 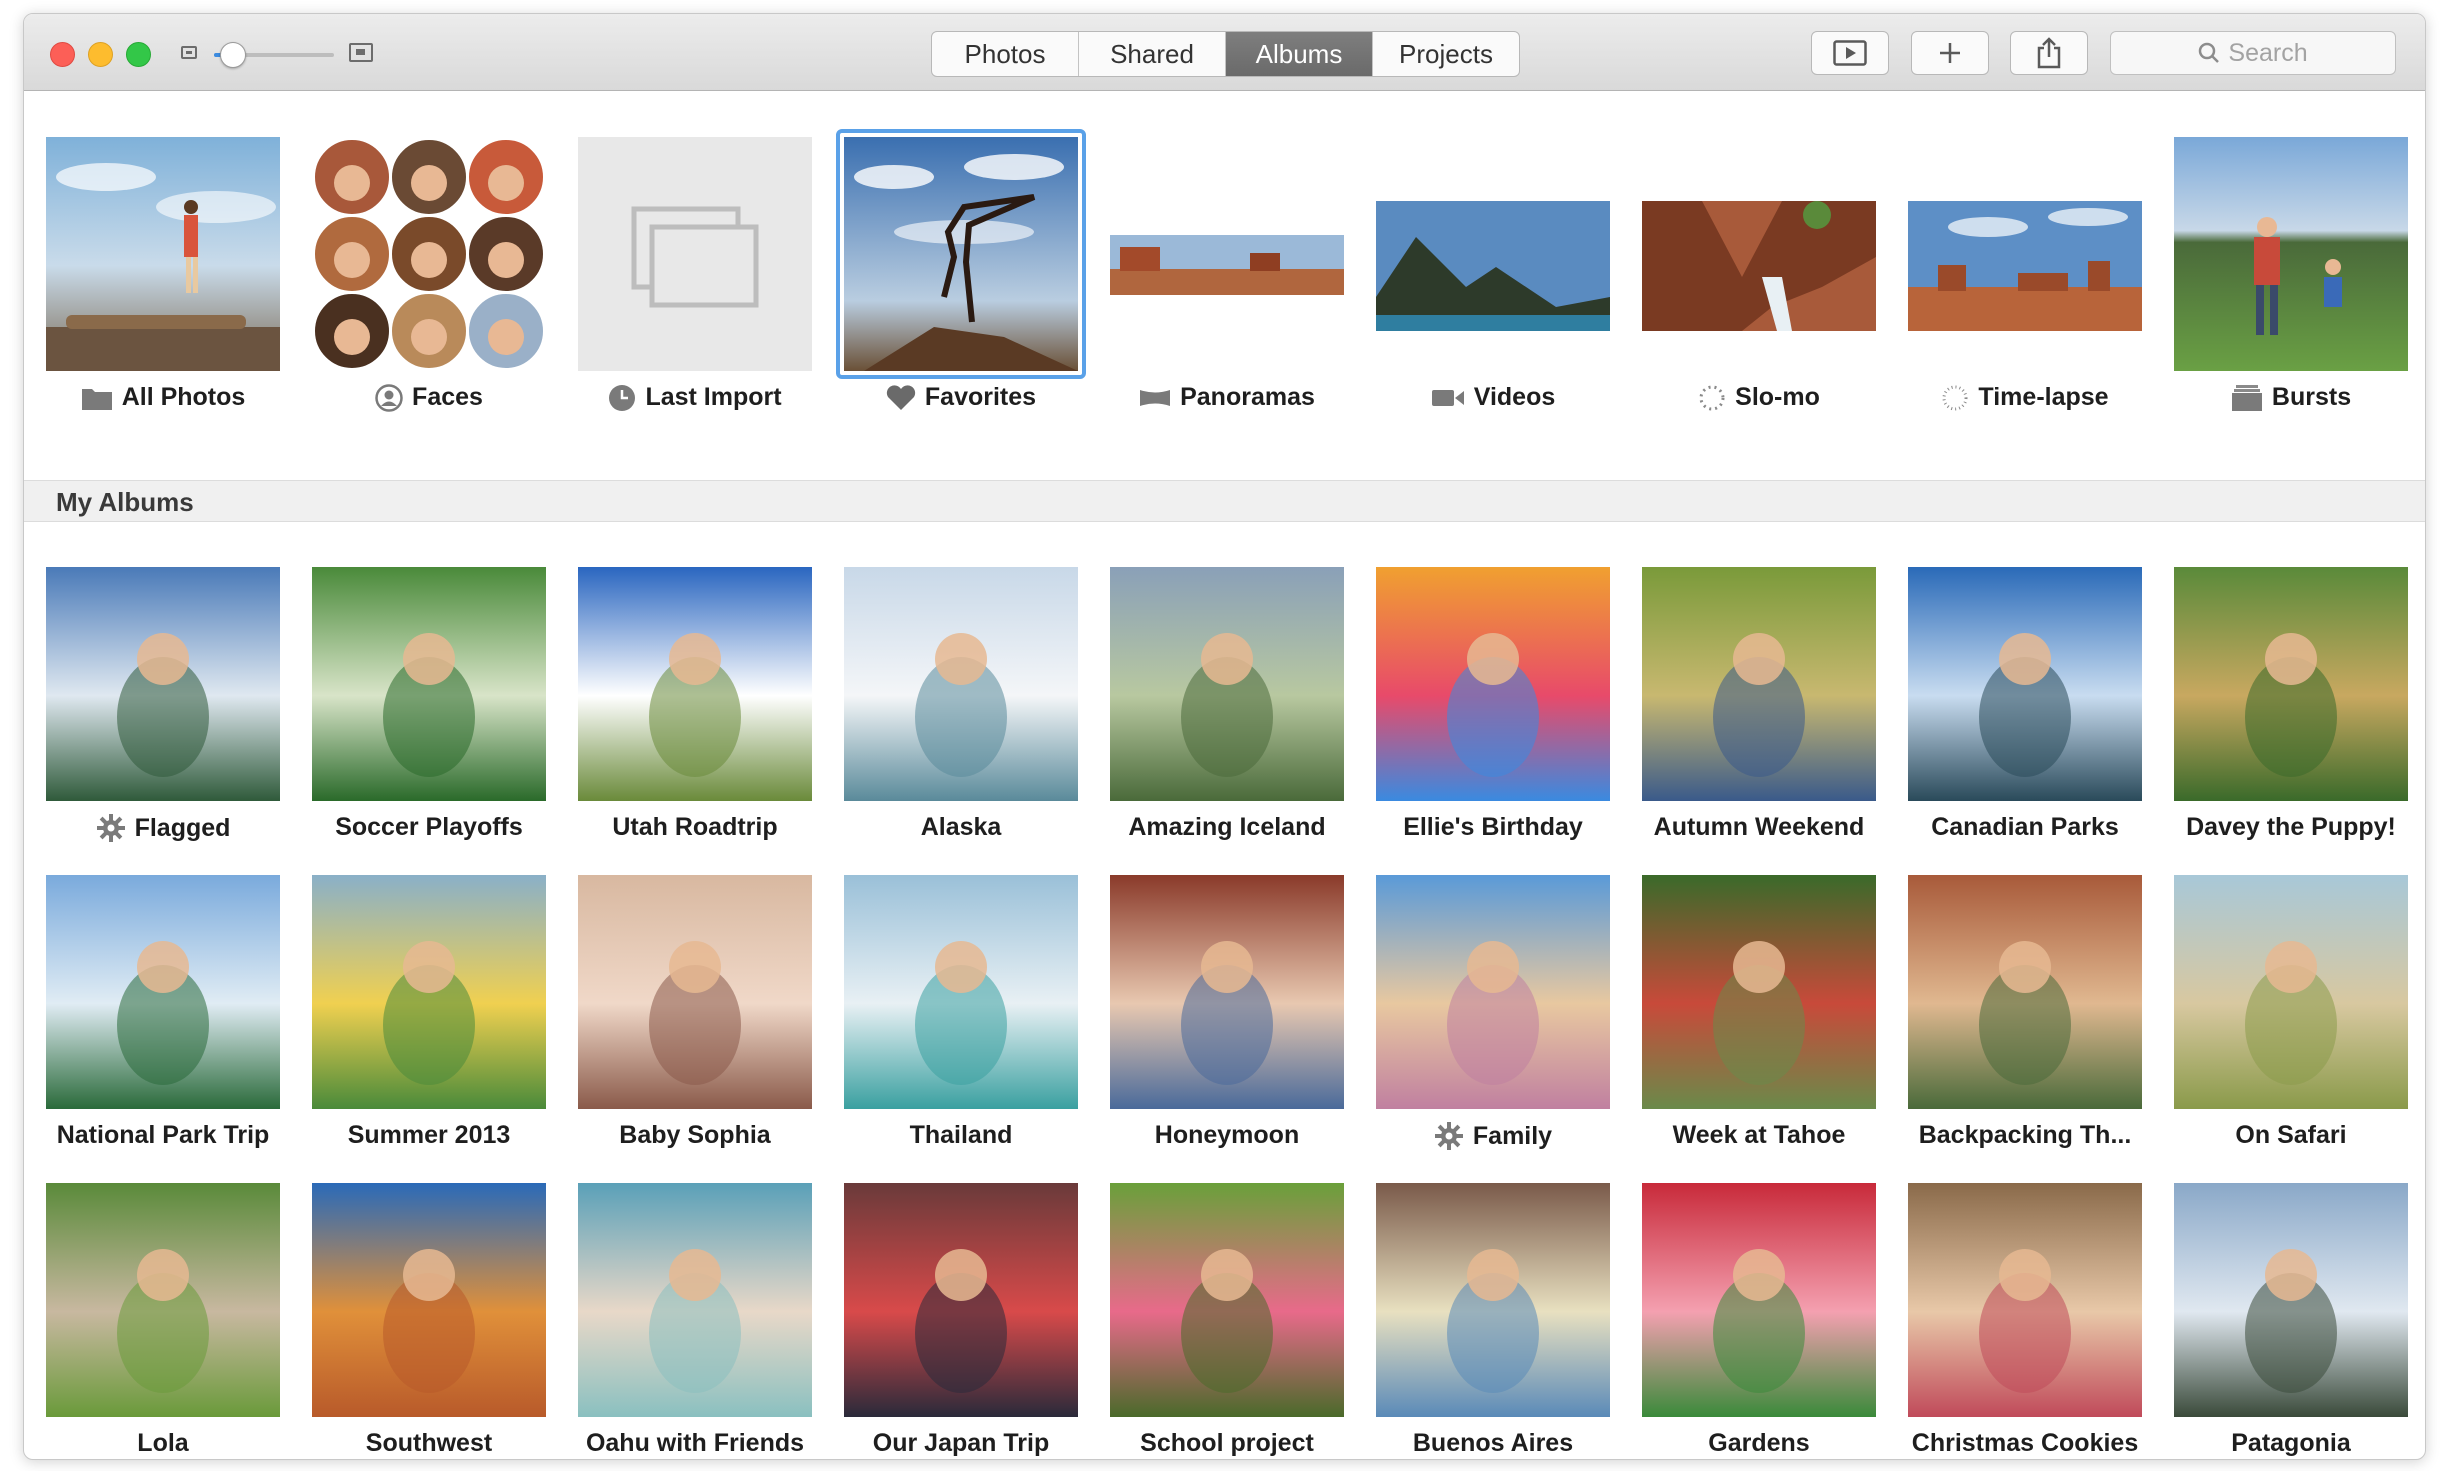 What do you see at coordinates (233, 55) in the screenshot?
I see `slider-knob` at bounding box center [233, 55].